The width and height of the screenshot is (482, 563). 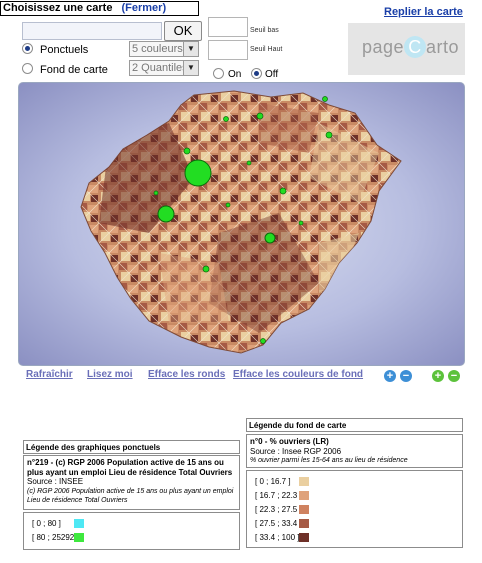 I want to click on low-threshold-input, so click(x=228, y=27).